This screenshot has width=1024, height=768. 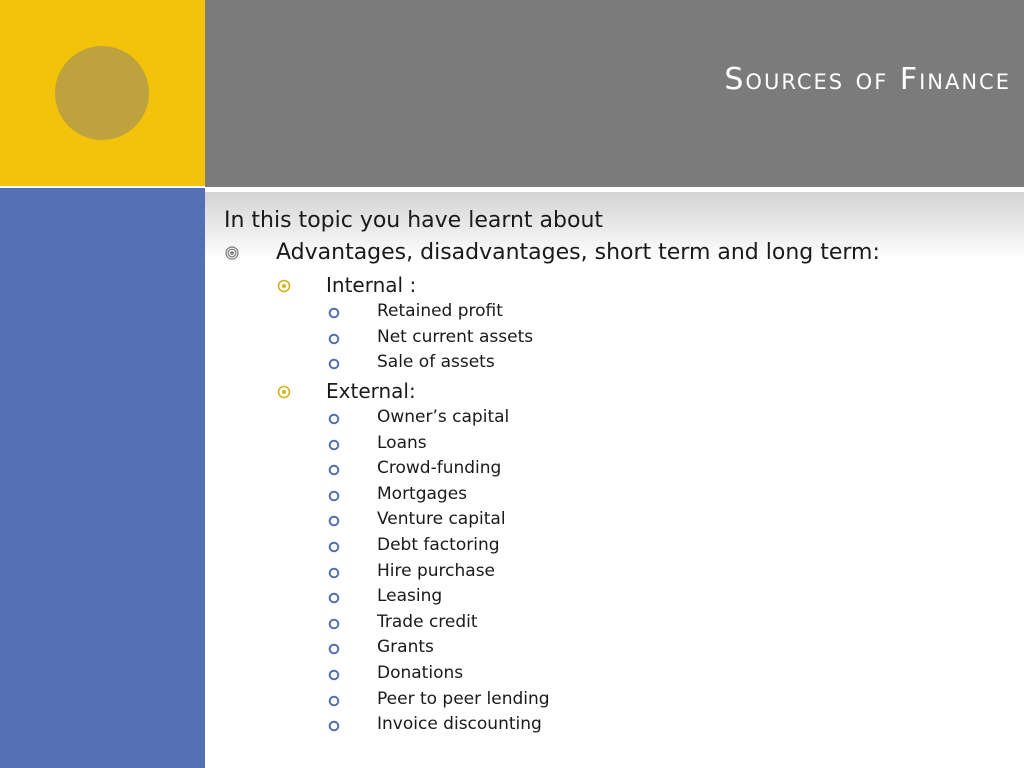 What do you see at coordinates (427, 621) in the screenshot?
I see `external-list-item: Trade credit` at bounding box center [427, 621].